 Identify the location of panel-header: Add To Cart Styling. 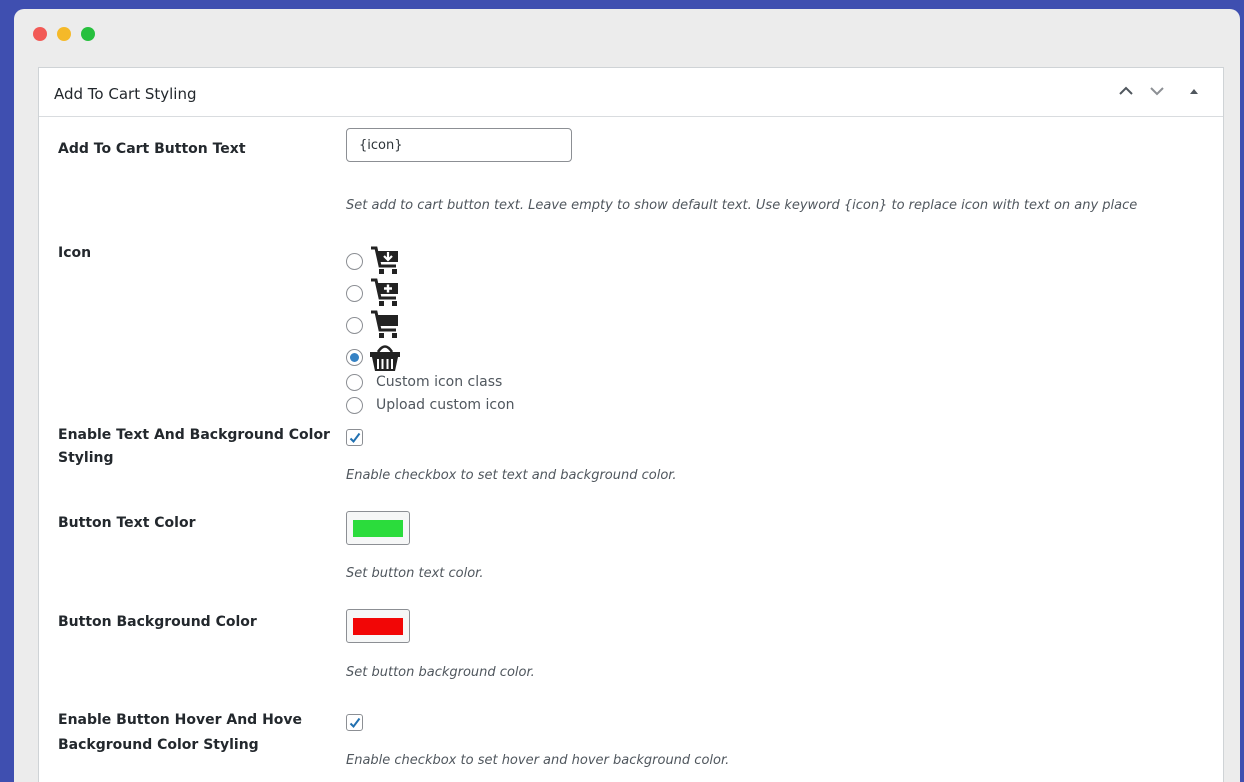
(631, 92).